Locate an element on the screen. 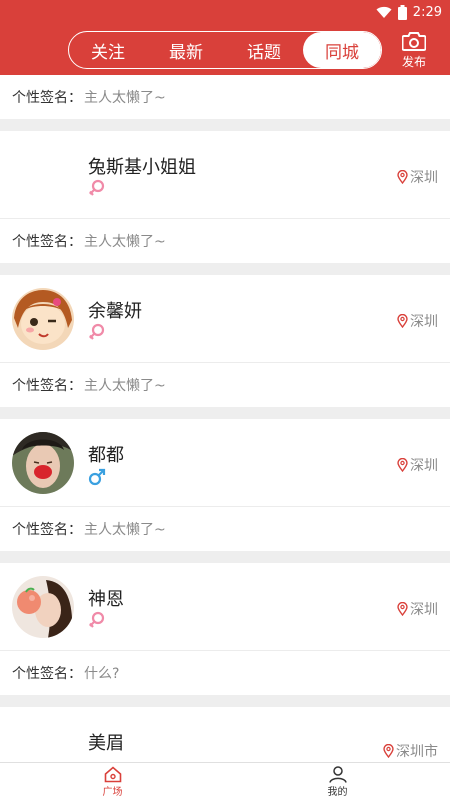  user-row: 神恩 深圳 is located at coordinates (225, 607).